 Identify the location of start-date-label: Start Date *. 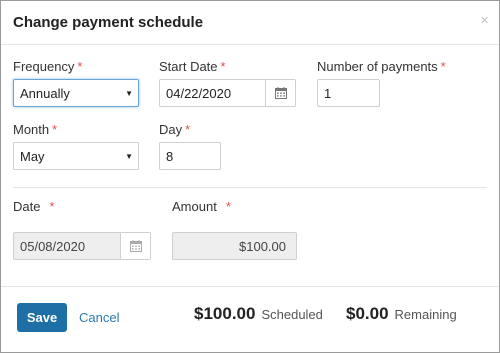
(192, 66).